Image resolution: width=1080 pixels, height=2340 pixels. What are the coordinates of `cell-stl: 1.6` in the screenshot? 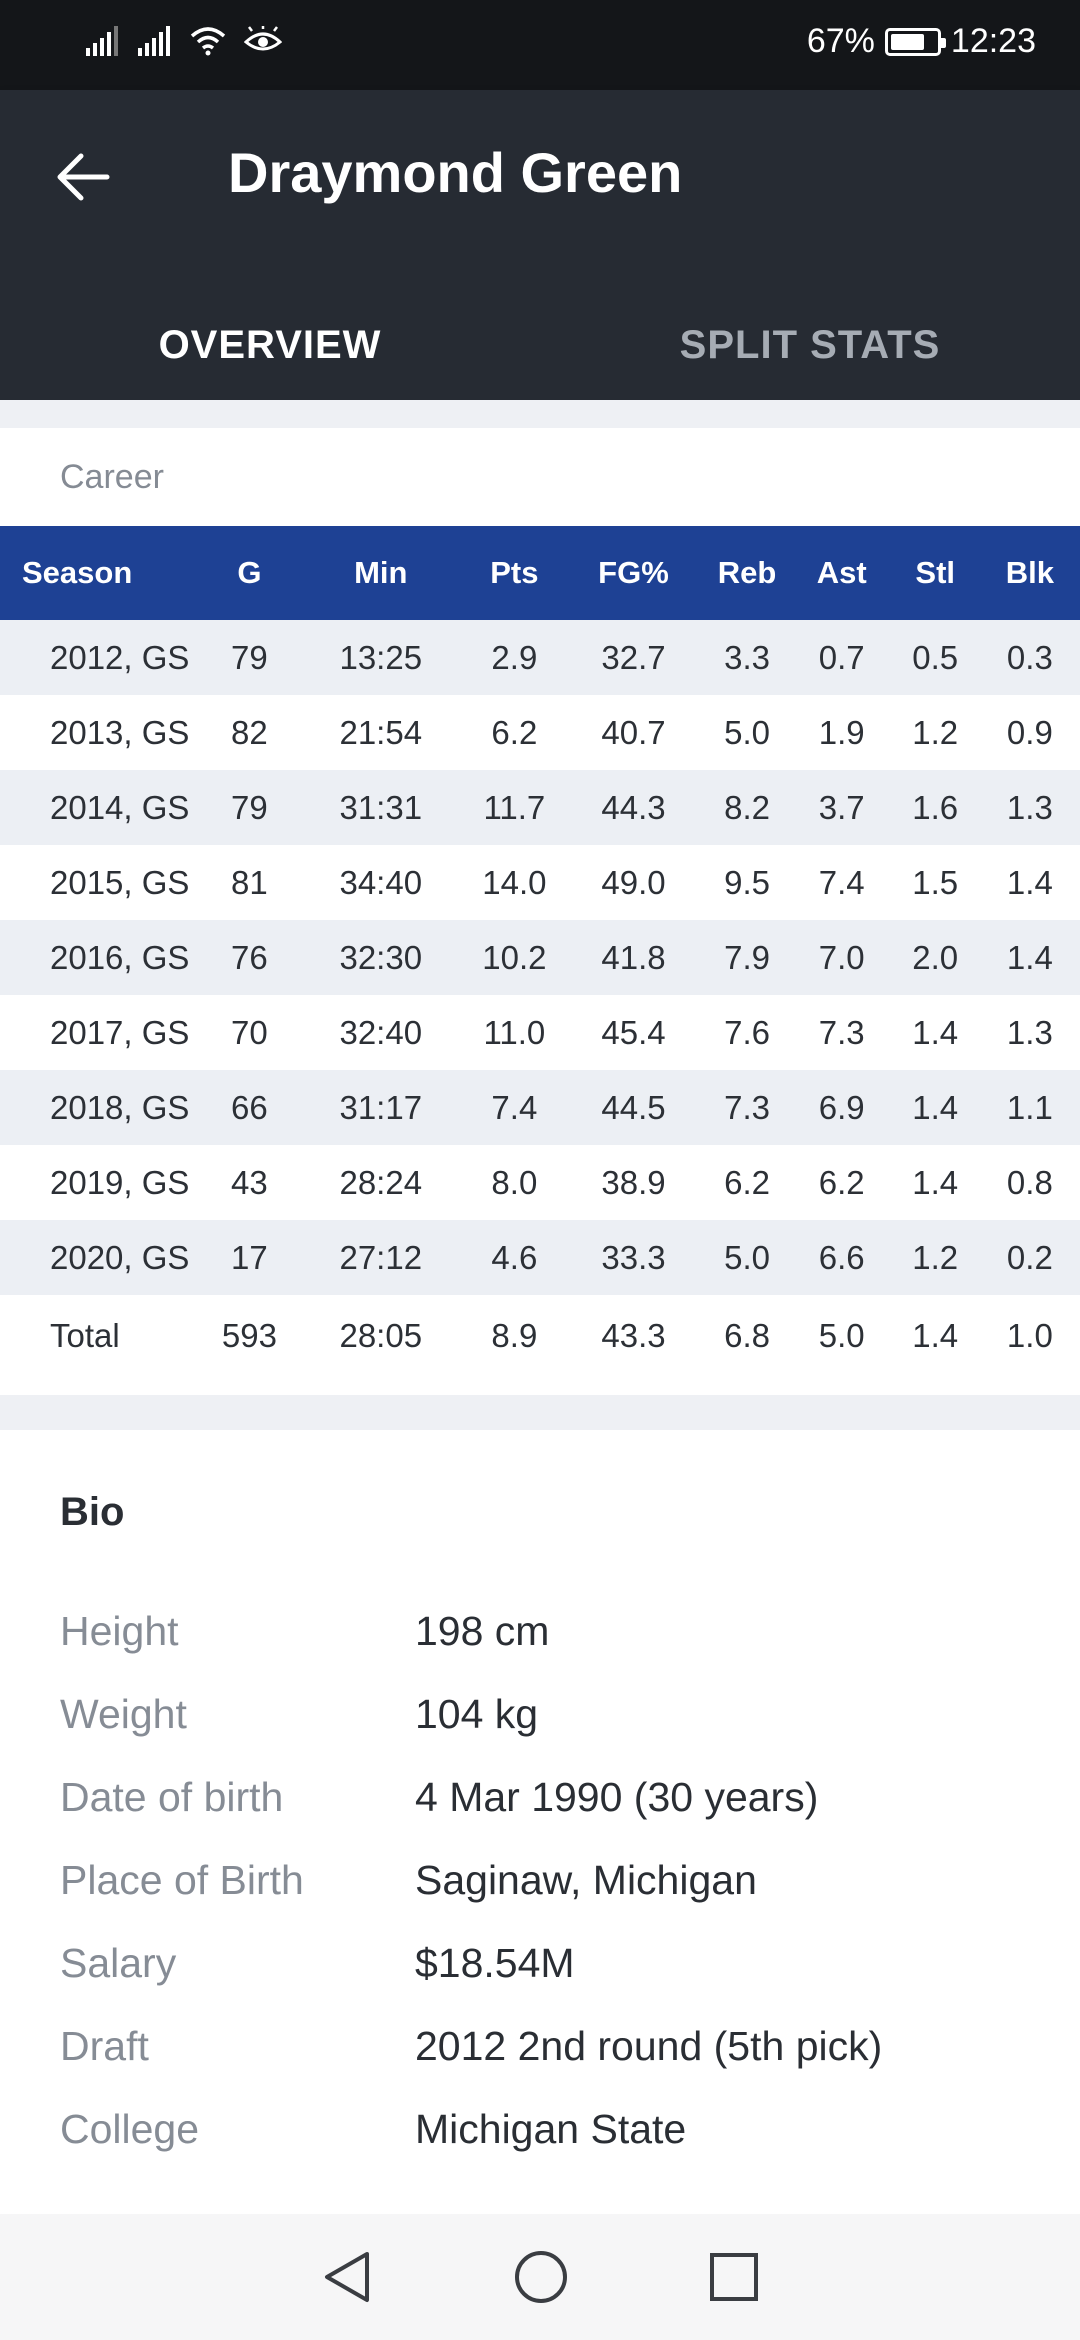 It's located at (935, 807).